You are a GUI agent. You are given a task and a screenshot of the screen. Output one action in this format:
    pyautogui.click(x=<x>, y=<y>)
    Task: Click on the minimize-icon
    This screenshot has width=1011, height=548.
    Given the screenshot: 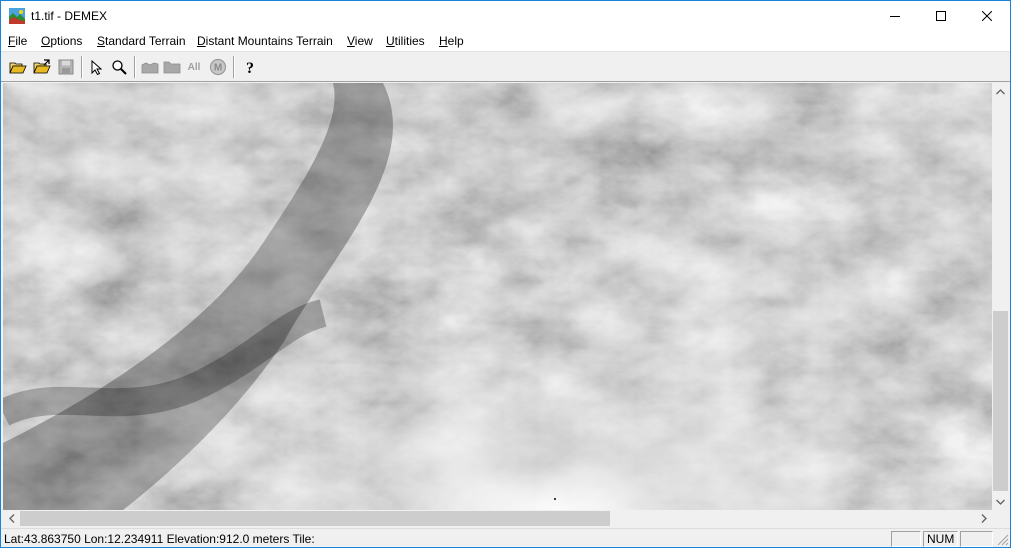 What is the action you would take?
    pyautogui.click(x=895, y=16)
    